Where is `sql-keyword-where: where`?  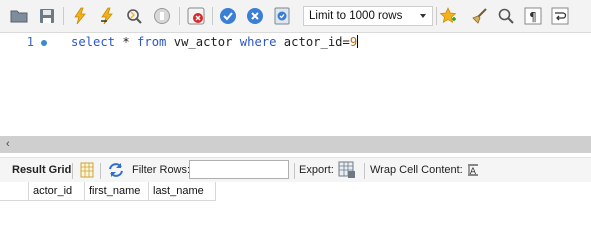
sql-keyword-where: where is located at coordinates (258, 42).